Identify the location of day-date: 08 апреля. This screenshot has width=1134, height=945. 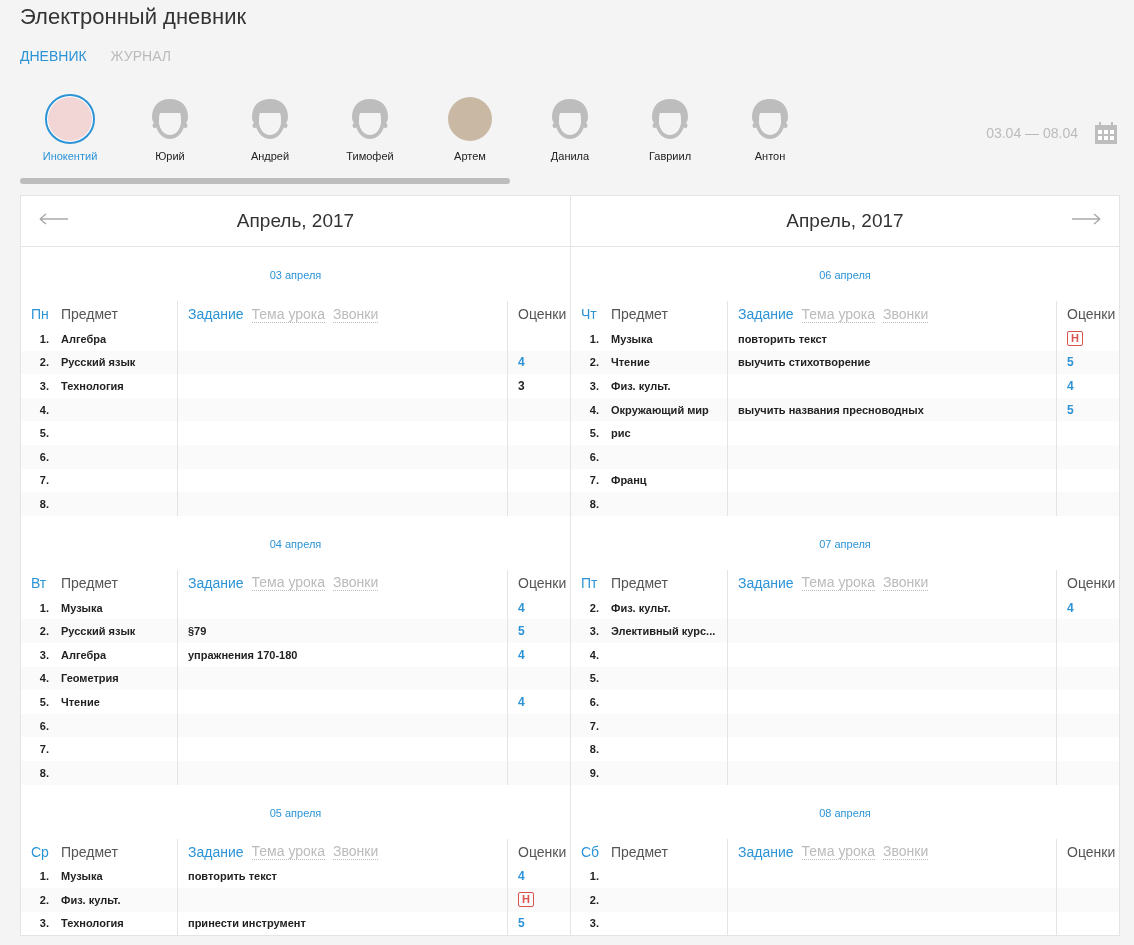
(845, 812).